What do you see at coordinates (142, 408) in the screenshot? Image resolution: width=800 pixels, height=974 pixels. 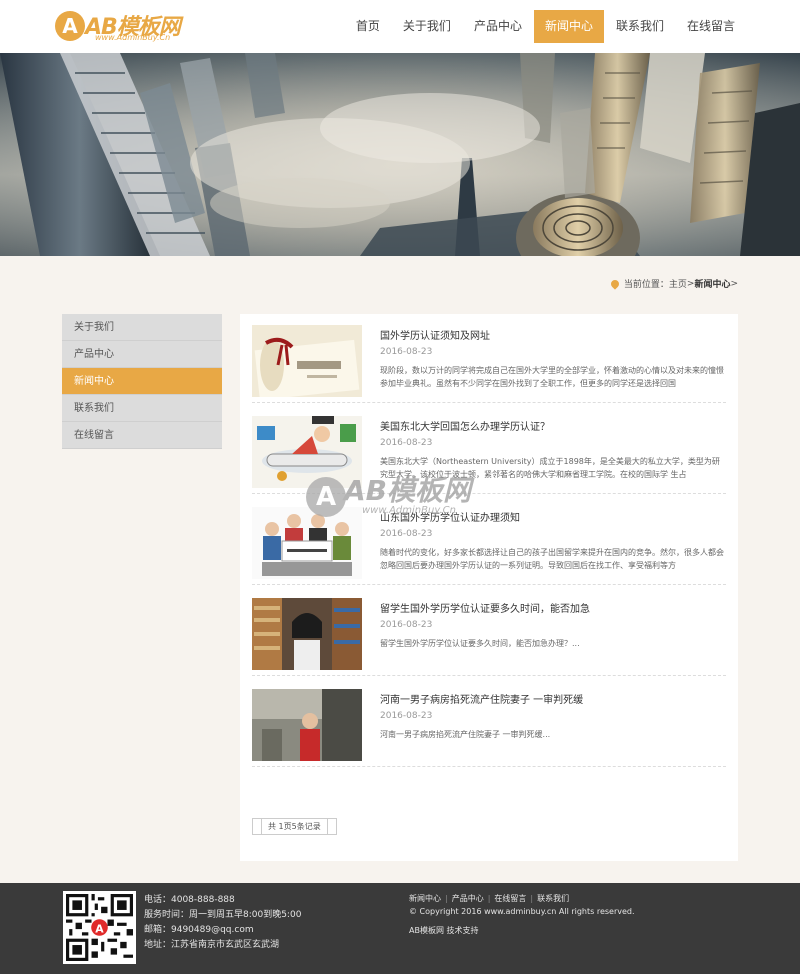 I see `sidebar-item-contact: 联系我们` at bounding box center [142, 408].